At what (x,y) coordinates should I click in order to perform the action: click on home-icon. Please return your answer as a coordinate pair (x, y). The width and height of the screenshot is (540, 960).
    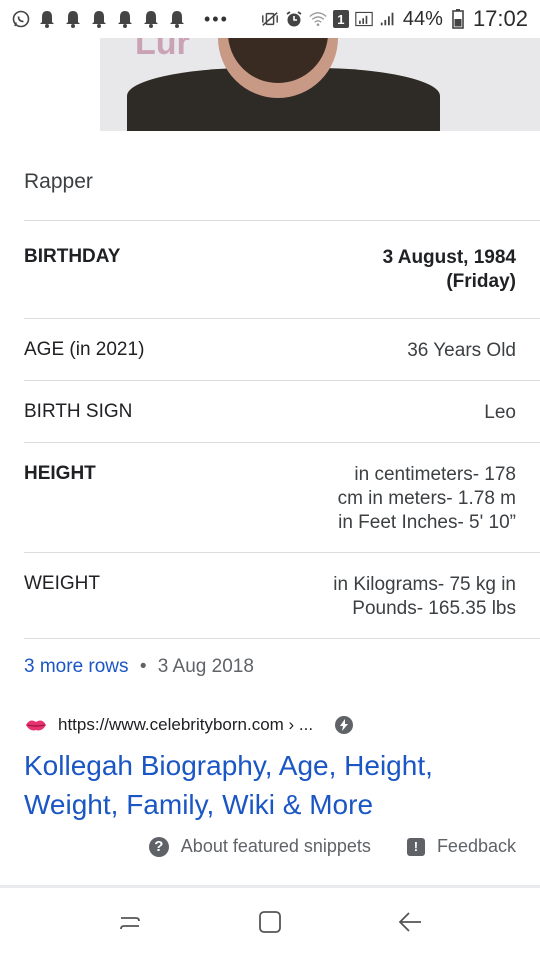
    Looking at the image, I should click on (270, 924).